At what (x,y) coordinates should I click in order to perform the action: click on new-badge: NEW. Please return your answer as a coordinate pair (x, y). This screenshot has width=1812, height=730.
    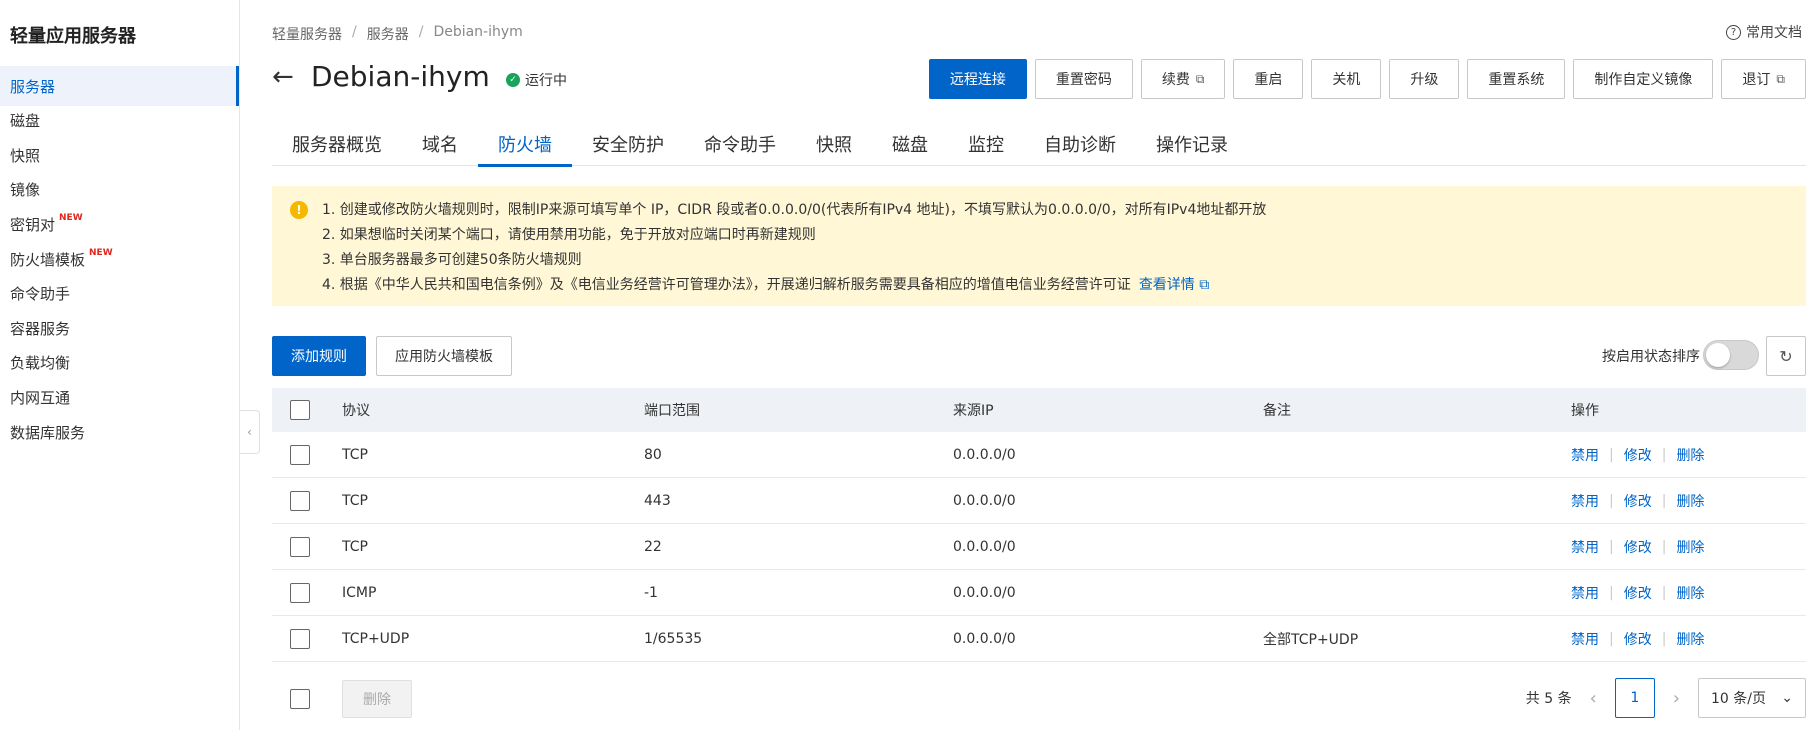
    Looking at the image, I should click on (71, 218).